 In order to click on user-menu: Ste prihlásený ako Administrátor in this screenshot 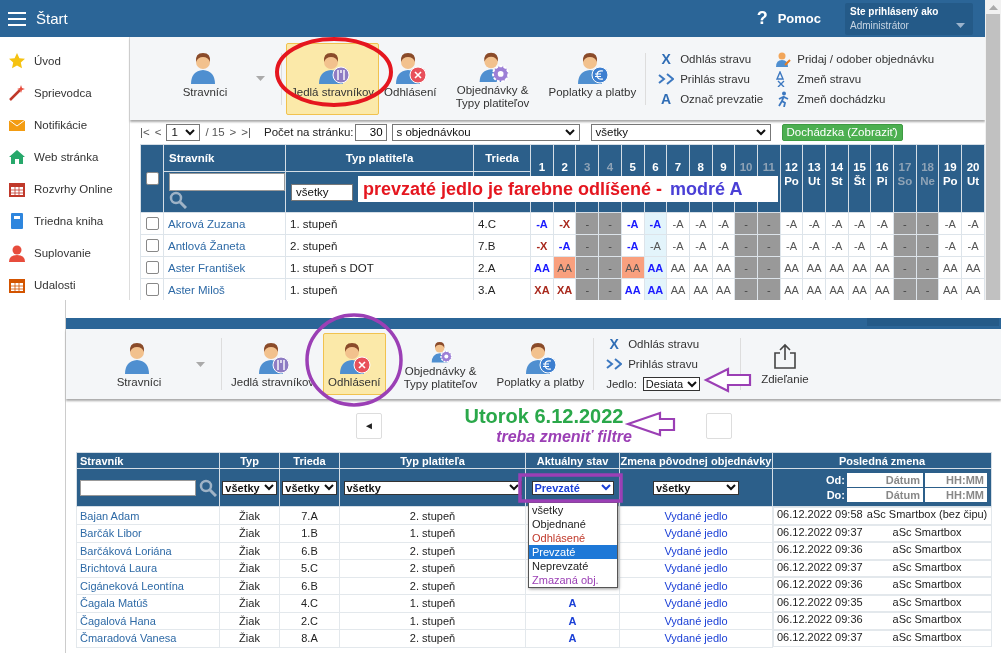, I will do `click(909, 18)`.